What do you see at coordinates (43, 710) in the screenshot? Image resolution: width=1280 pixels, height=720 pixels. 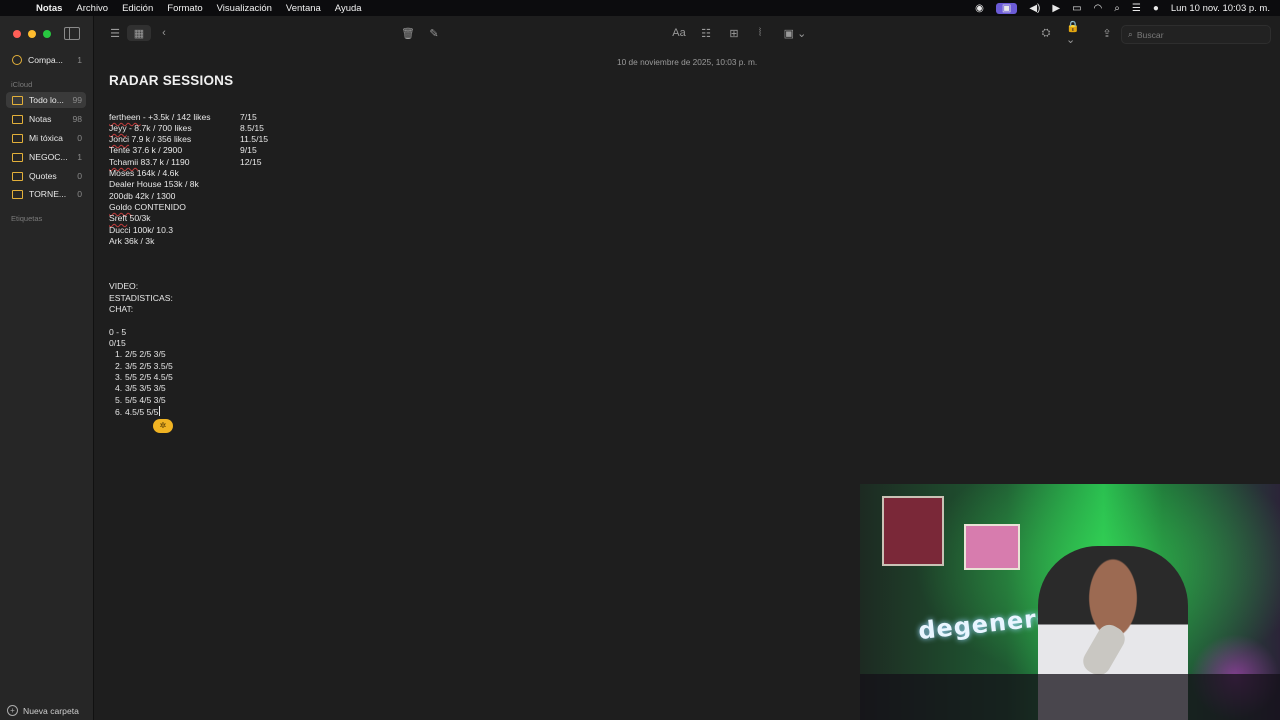 I see `new-folder-button: + Nueva carpeta` at bounding box center [43, 710].